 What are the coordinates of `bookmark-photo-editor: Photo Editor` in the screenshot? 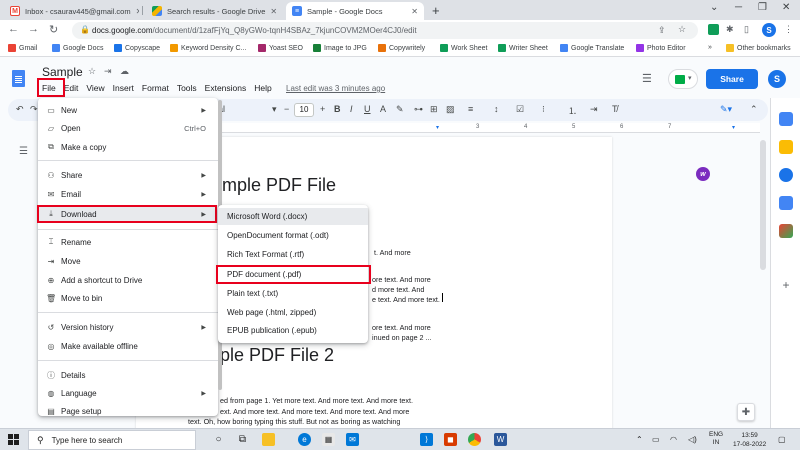 It's located at (661, 48).